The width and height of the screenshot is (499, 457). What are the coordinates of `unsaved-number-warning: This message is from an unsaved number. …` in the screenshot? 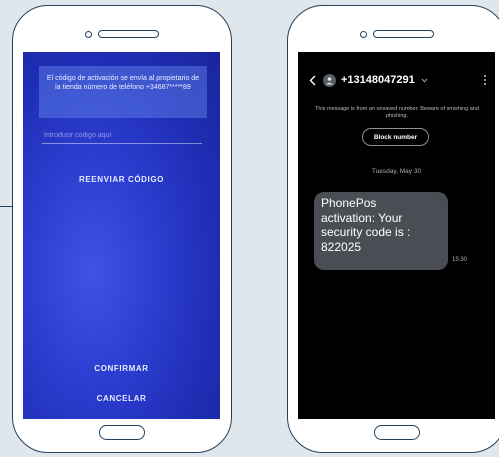 It's located at (397, 112).